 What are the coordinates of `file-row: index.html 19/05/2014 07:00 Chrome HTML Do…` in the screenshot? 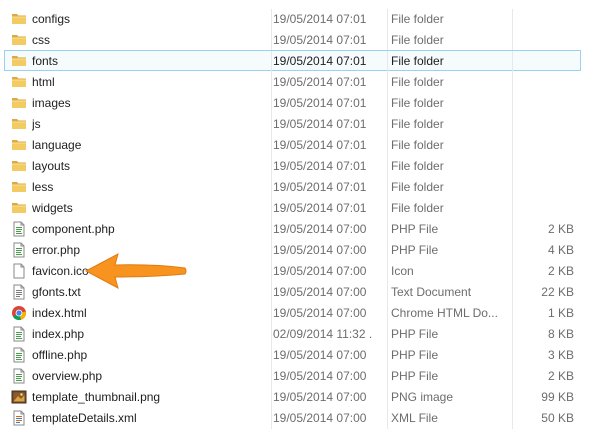 It's located at (292, 313).